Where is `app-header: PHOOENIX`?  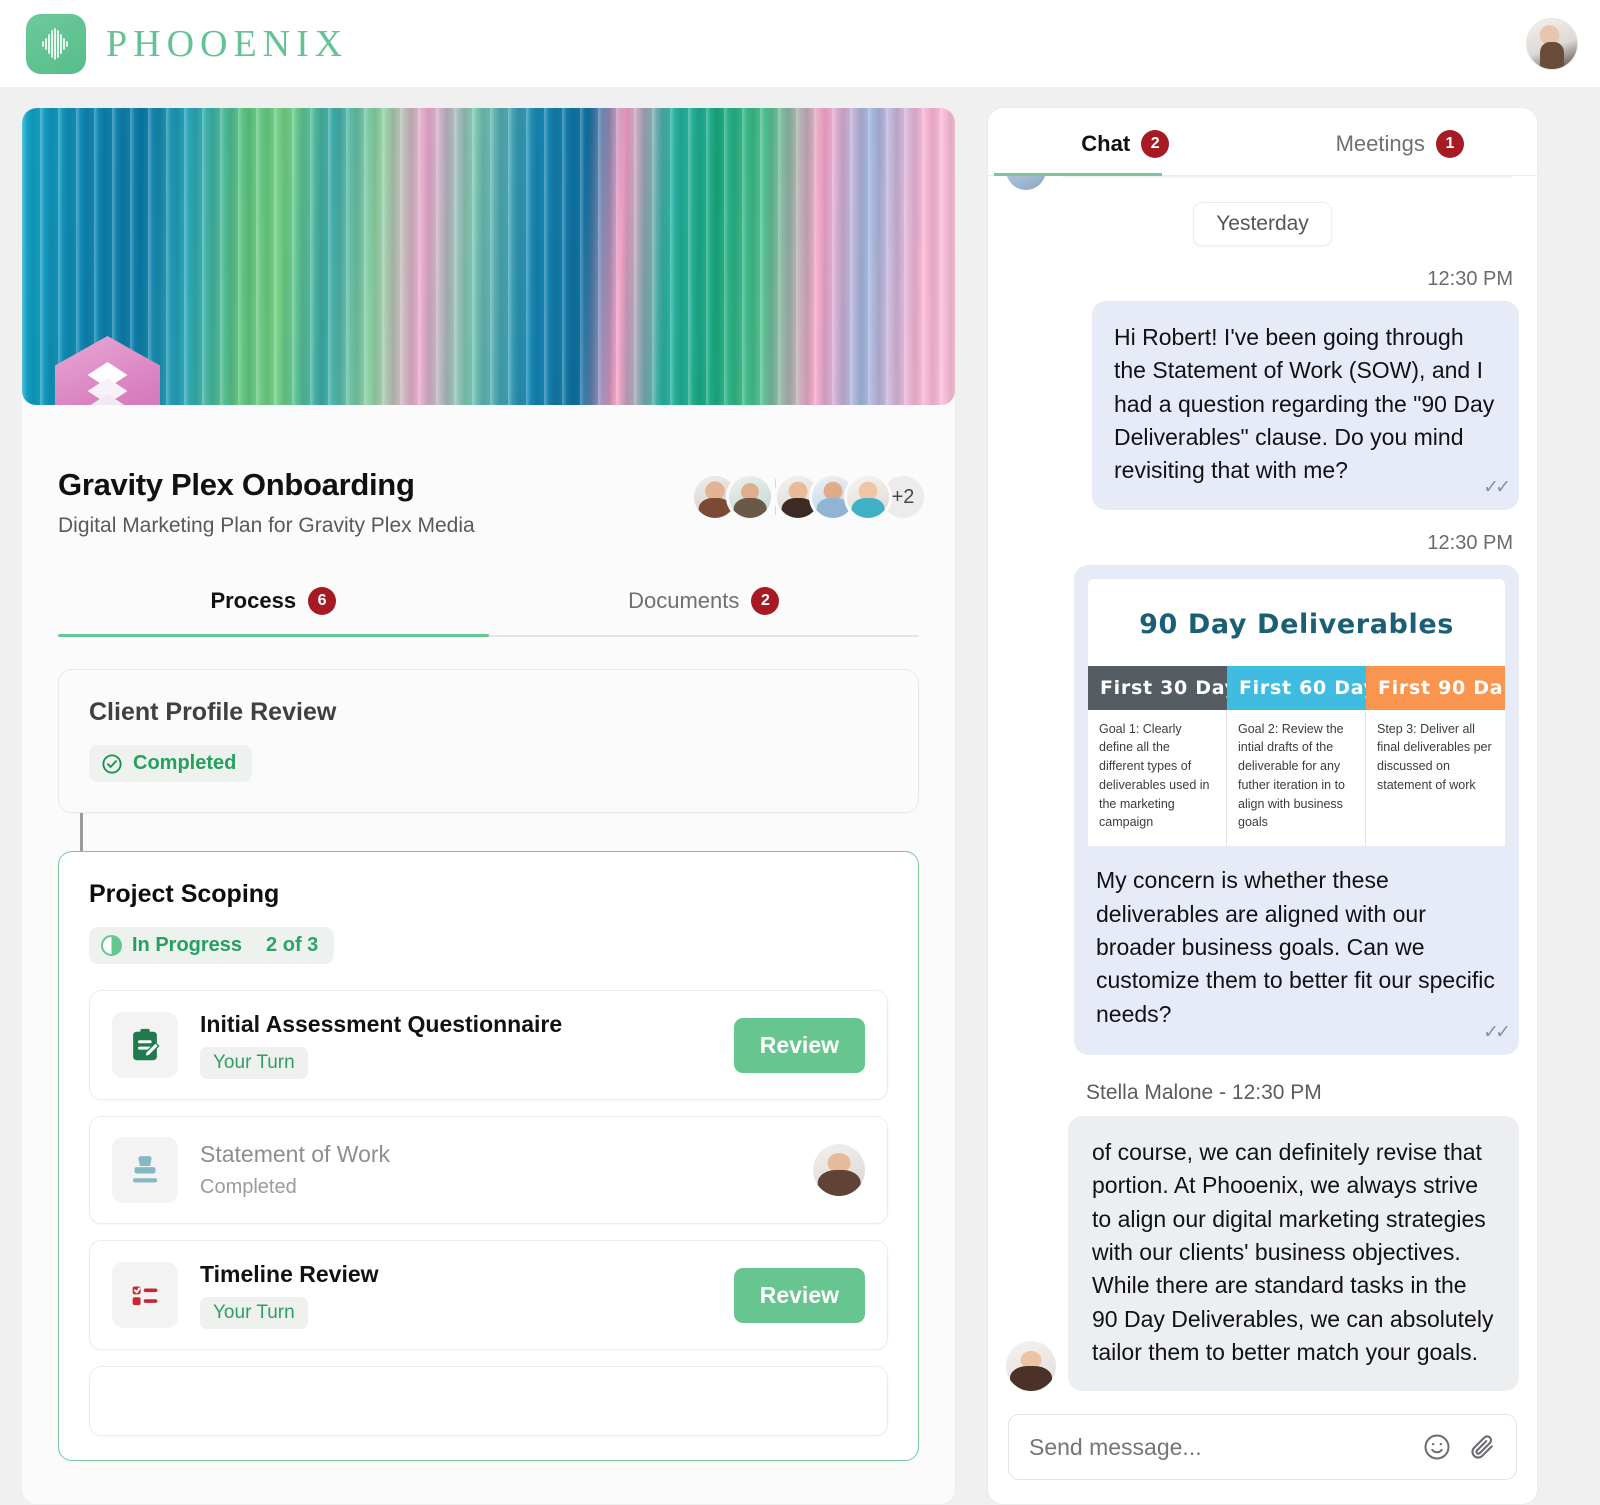 app-header: PHOOENIX is located at coordinates (800, 43).